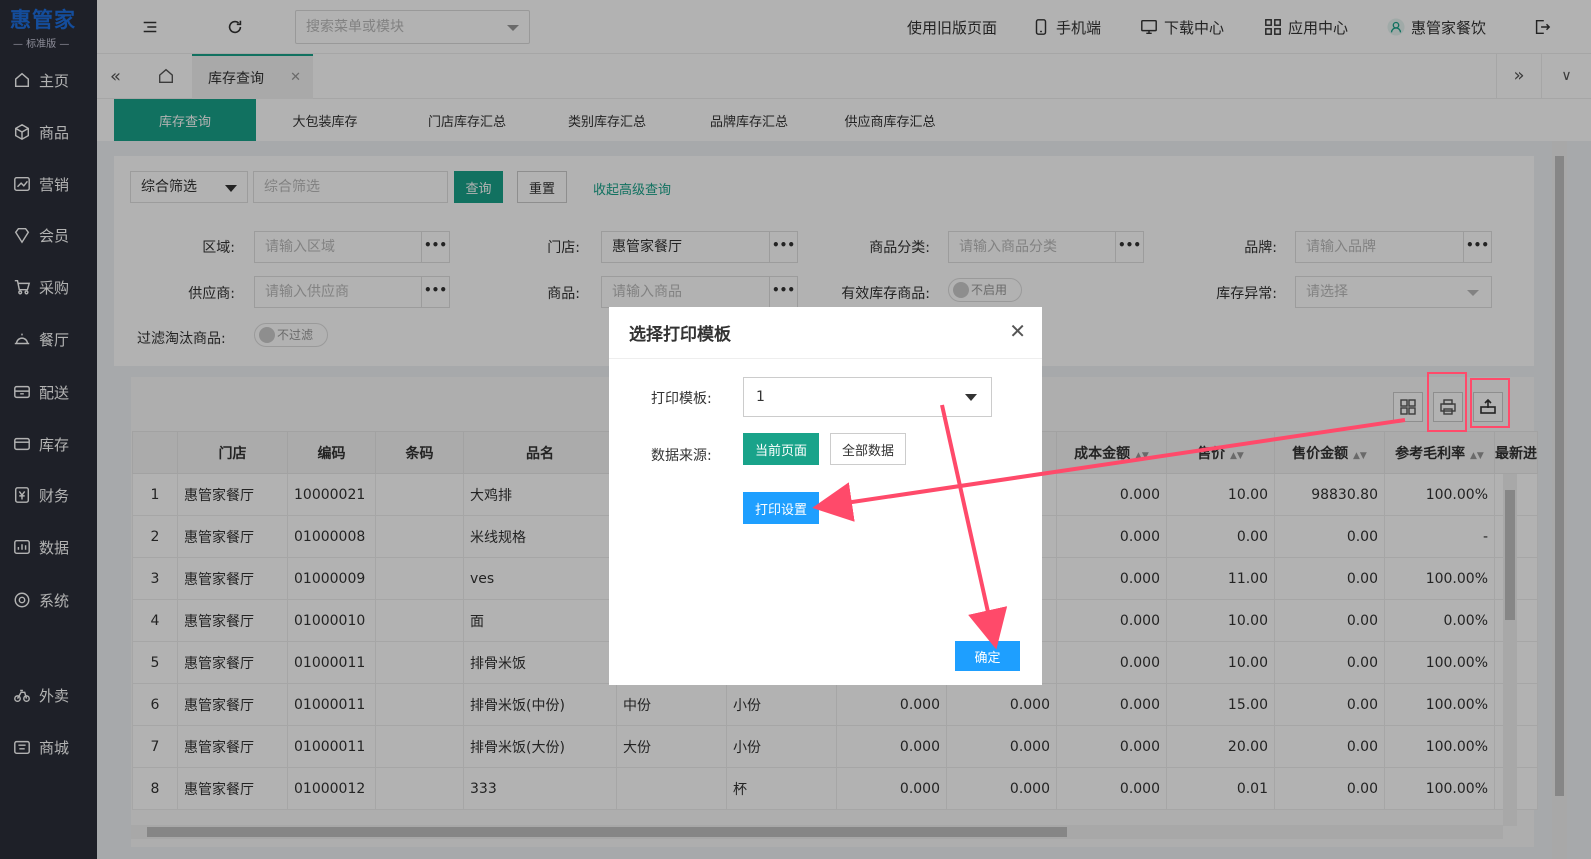  I want to click on template-label: 打印模板:, so click(681, 399).